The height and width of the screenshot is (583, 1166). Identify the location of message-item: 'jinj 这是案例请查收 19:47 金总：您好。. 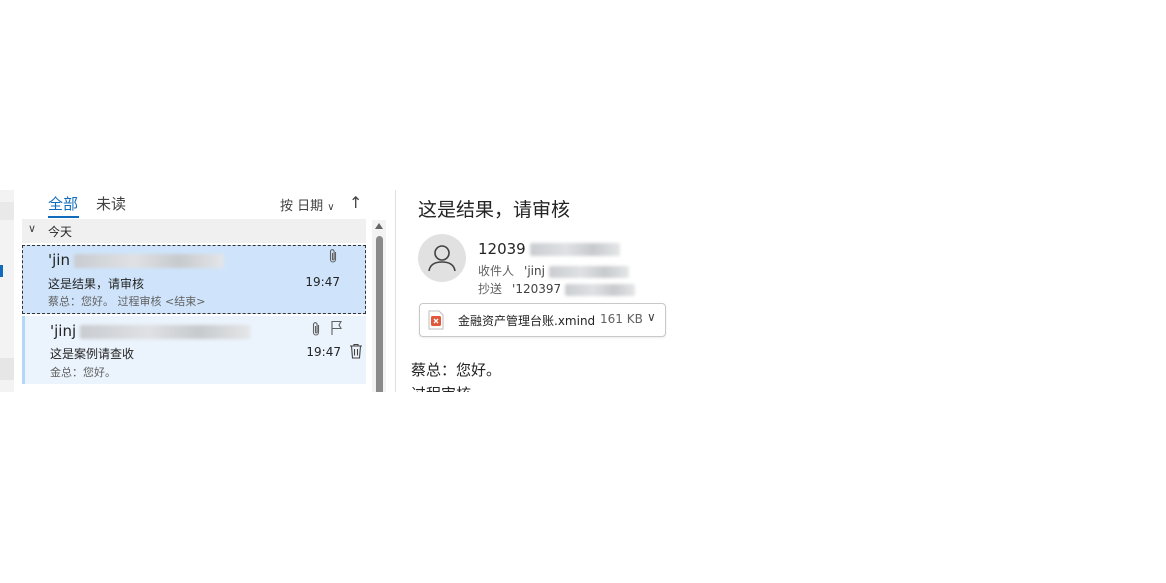
(194, 350).